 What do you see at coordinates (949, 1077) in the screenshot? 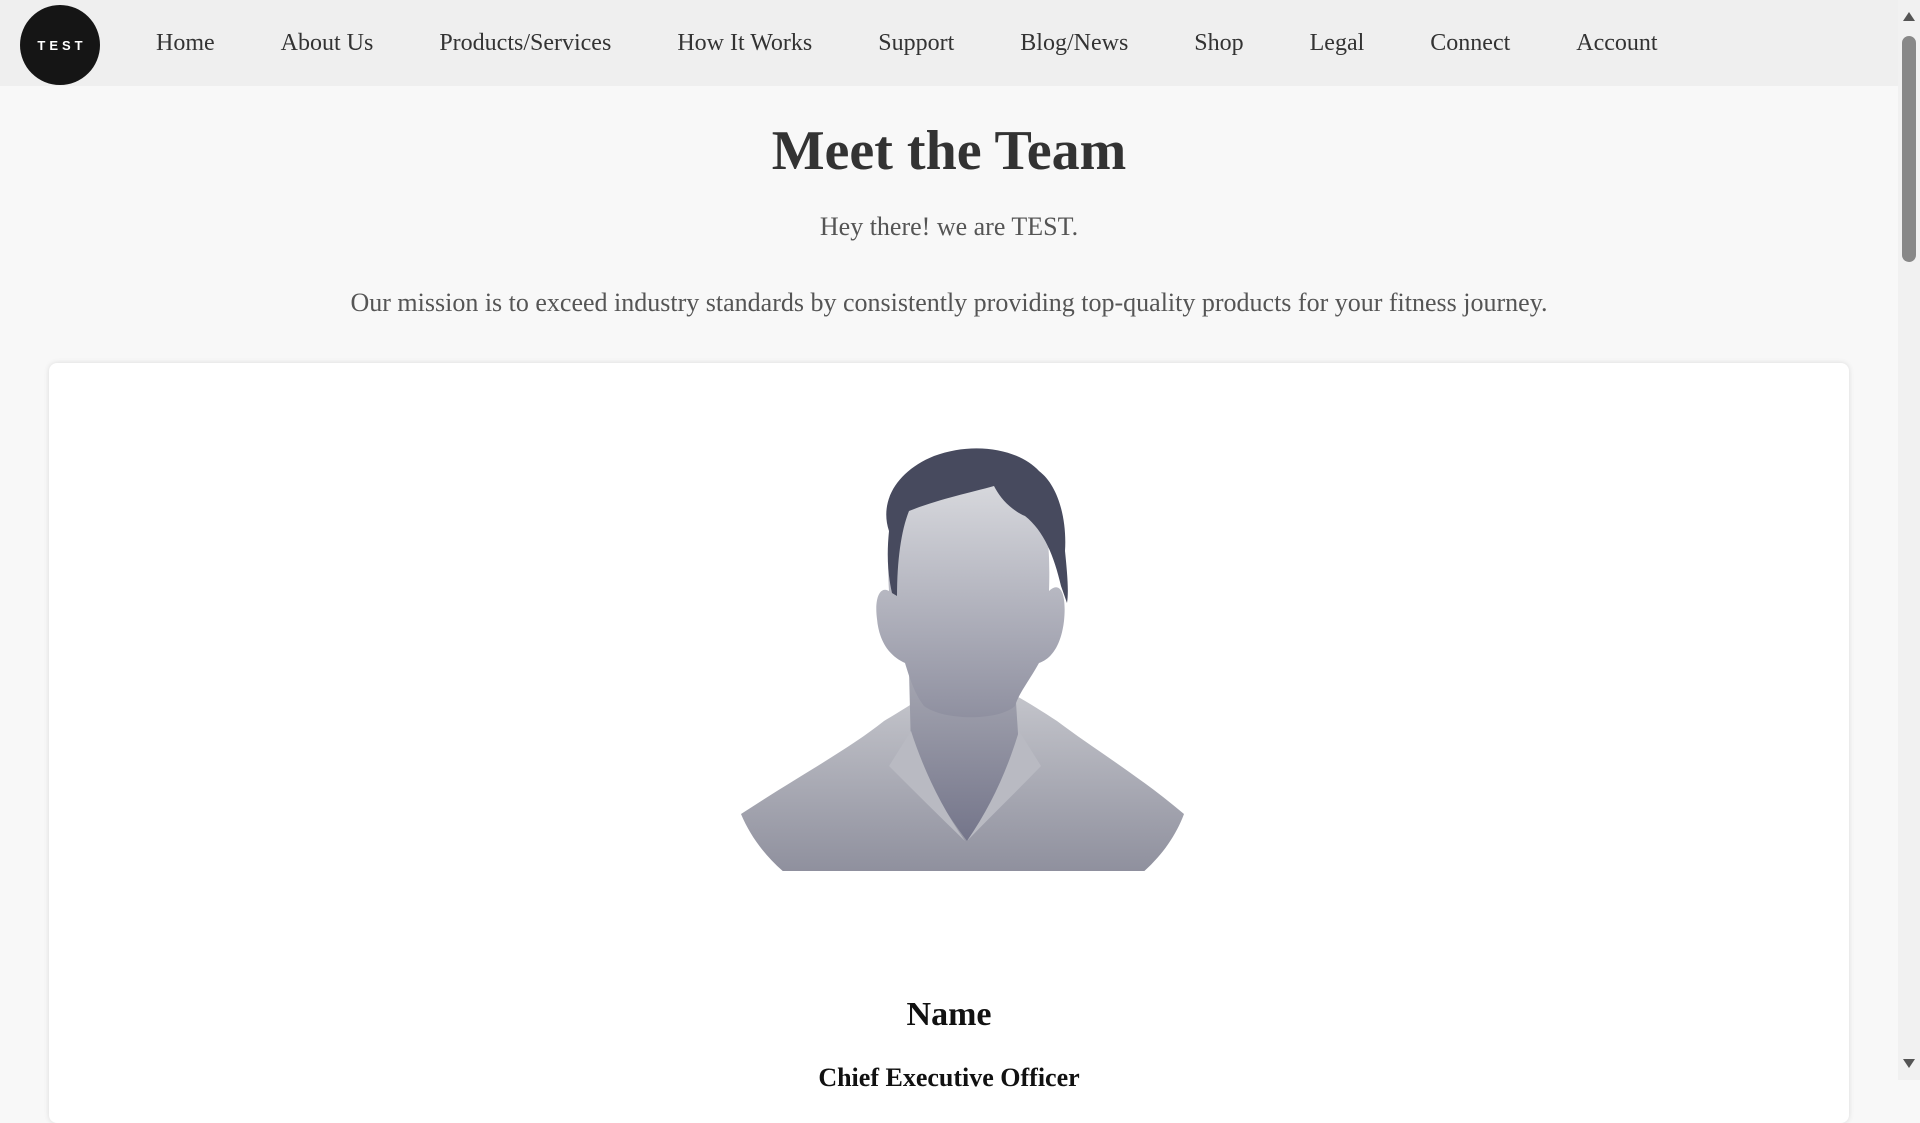
I see `member-role: Chief Executive Officer` at bounding box center [949, 1077].